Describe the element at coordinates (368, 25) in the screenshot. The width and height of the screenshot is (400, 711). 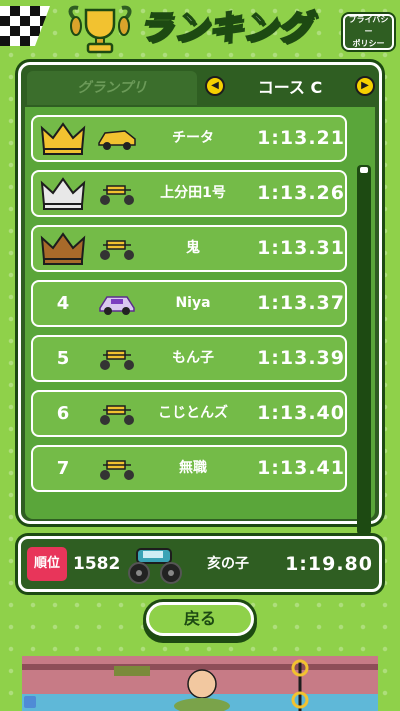
I see `privacy-label-line1: プライバシー` at that location.